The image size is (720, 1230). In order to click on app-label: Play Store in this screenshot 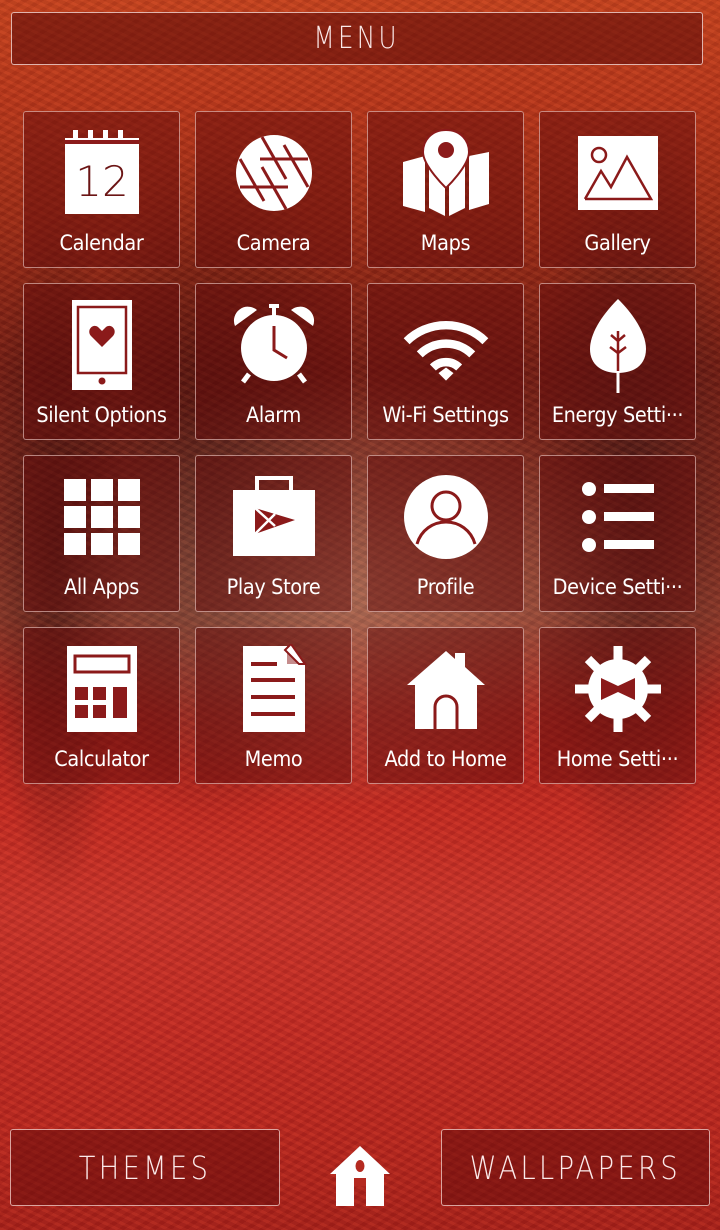, I will do `click(273, 587)`.